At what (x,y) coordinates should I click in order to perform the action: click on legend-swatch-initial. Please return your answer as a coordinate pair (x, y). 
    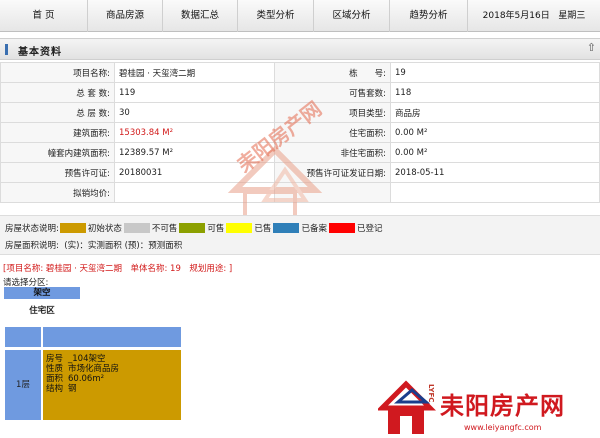
    Looking at the image, I should click on (72, 228).